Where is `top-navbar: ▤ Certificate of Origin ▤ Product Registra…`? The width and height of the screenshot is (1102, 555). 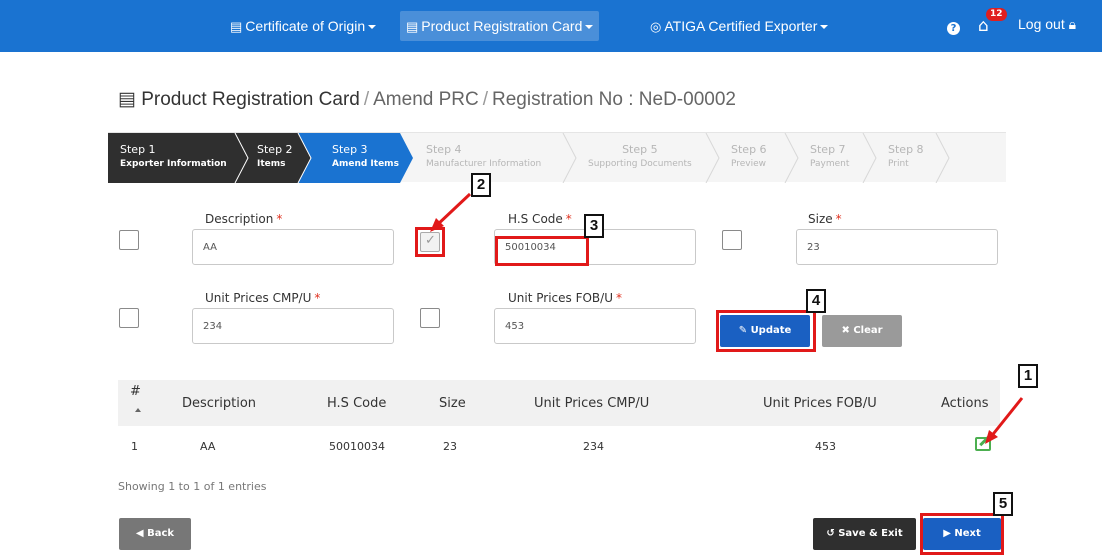 top-navbar: ▤ Certificate of Origin ▤ Product Registra… is located at coordinates (551, 26).